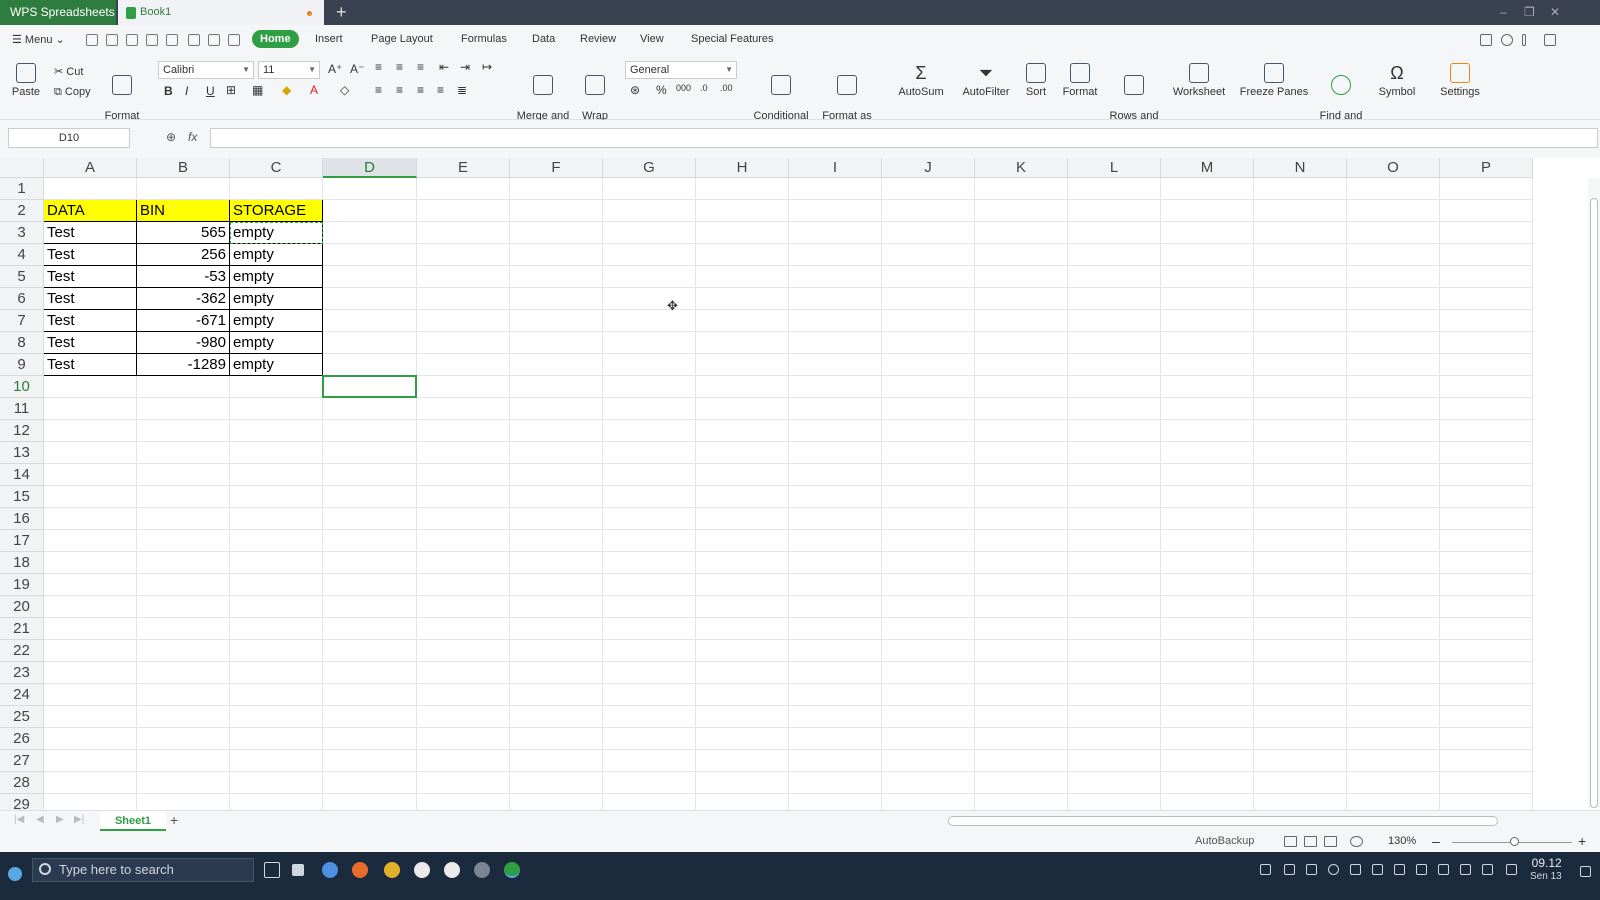 This screenshot has height=900, width=1600. I want to click on row-header-11: 11, so click(22, 409).